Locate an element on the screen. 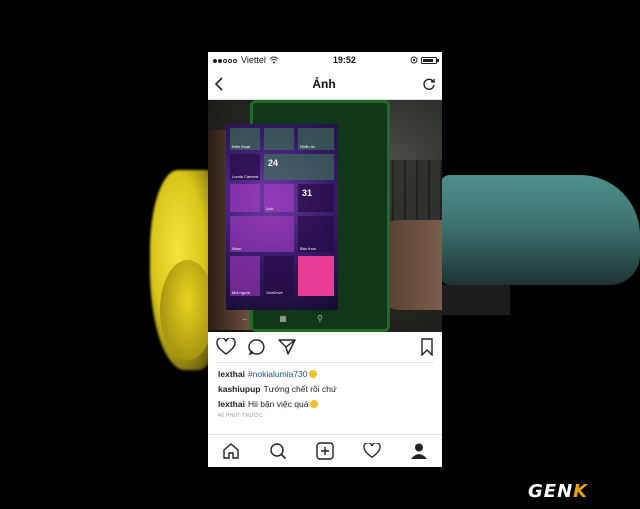 This screenshot has width=640, height=509. lock-rotation-icon is located at coordinates (414, 60).